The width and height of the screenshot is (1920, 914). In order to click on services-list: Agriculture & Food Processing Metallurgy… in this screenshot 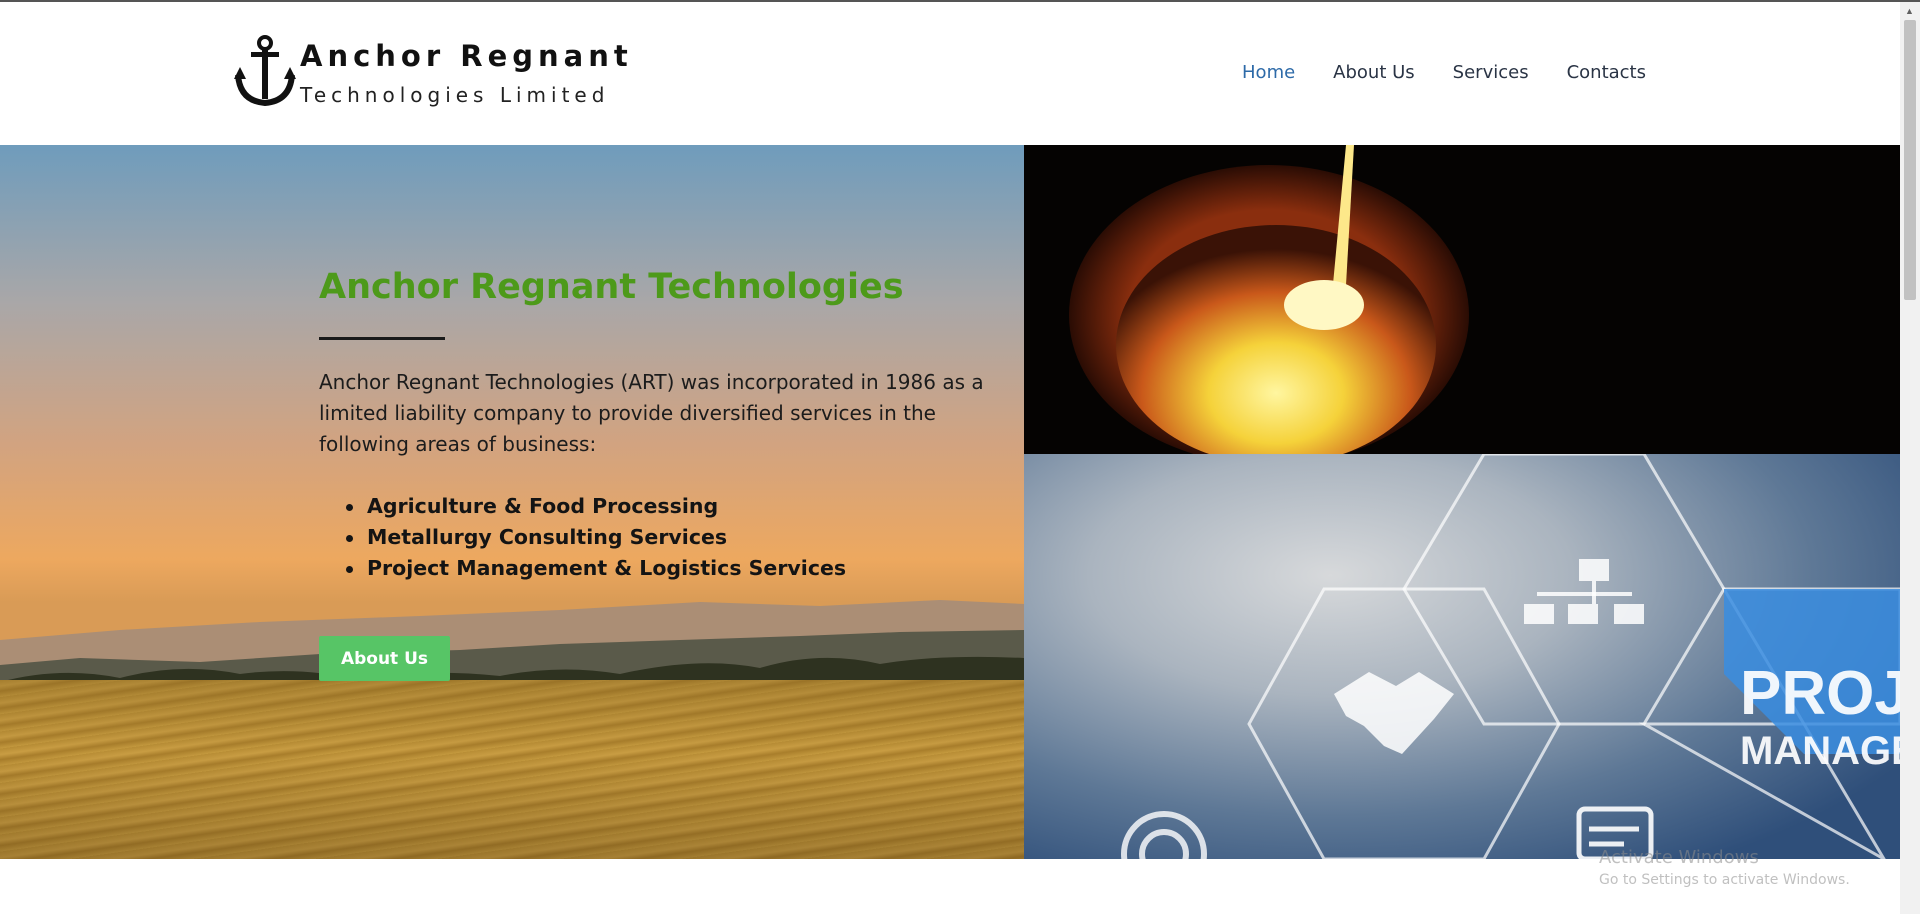, I will do `click(664, 537)`.